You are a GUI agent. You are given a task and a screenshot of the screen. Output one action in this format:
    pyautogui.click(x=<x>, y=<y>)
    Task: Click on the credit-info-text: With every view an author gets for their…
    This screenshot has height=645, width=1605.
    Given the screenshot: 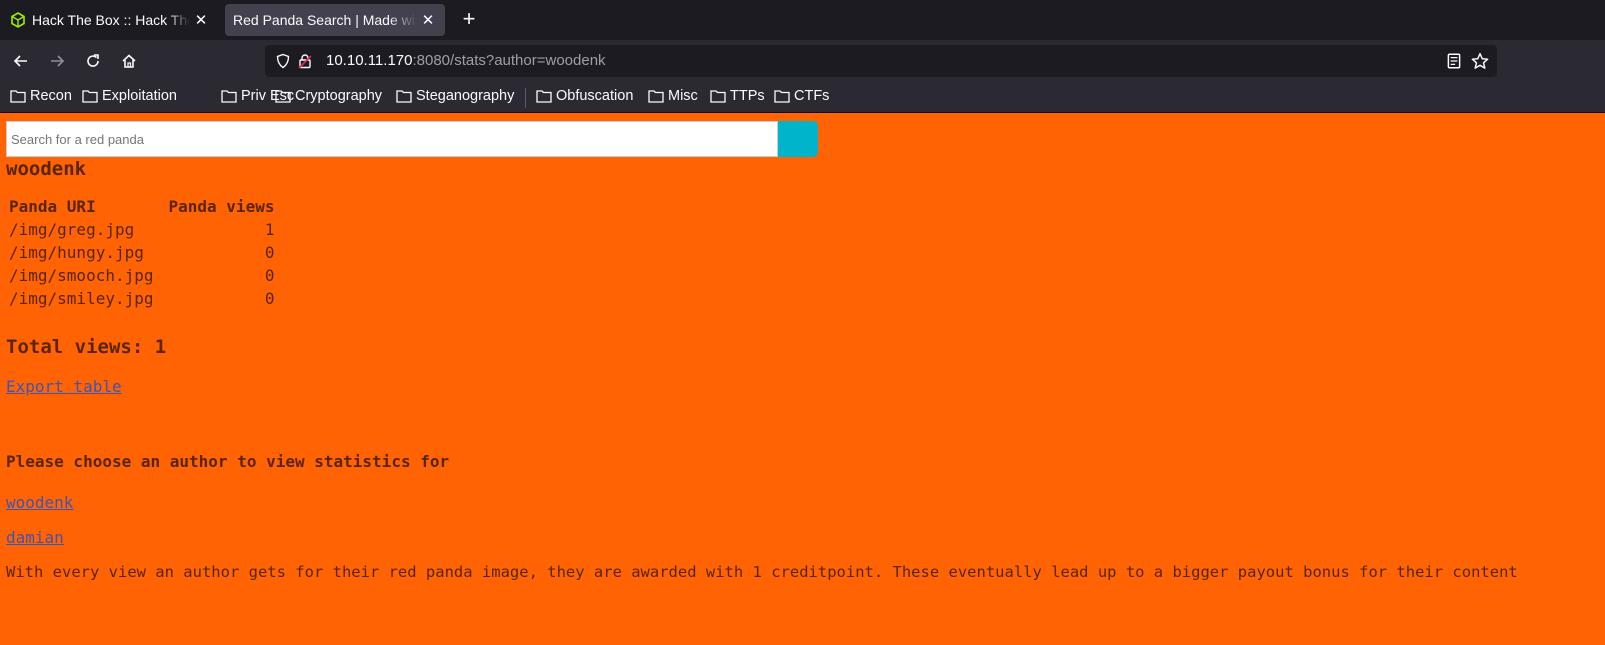 What is the action you would take?
    pyautogui.click(x=762, y=572)
    